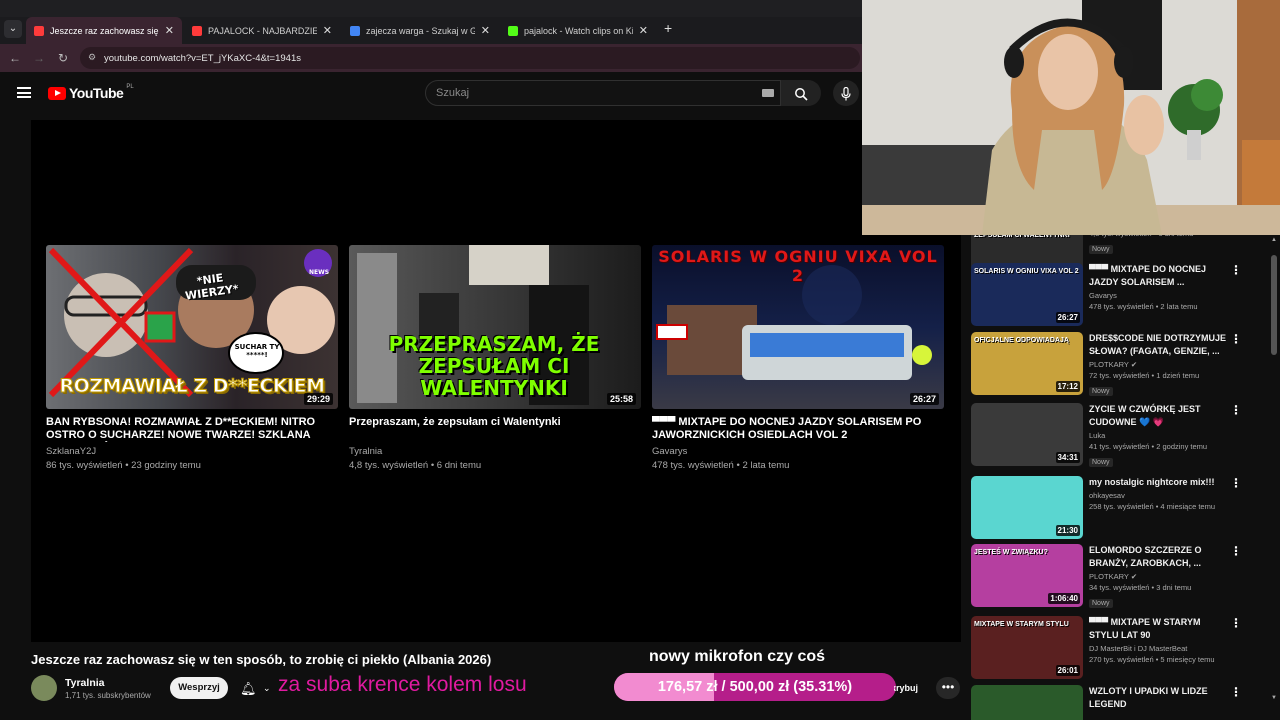 This screenshot has width=1280, height=720. What do you see at coordinates (96, 93) in the screenshot?
I see `youtube-logo-text: YouTube` at bounding box center [96, 93].